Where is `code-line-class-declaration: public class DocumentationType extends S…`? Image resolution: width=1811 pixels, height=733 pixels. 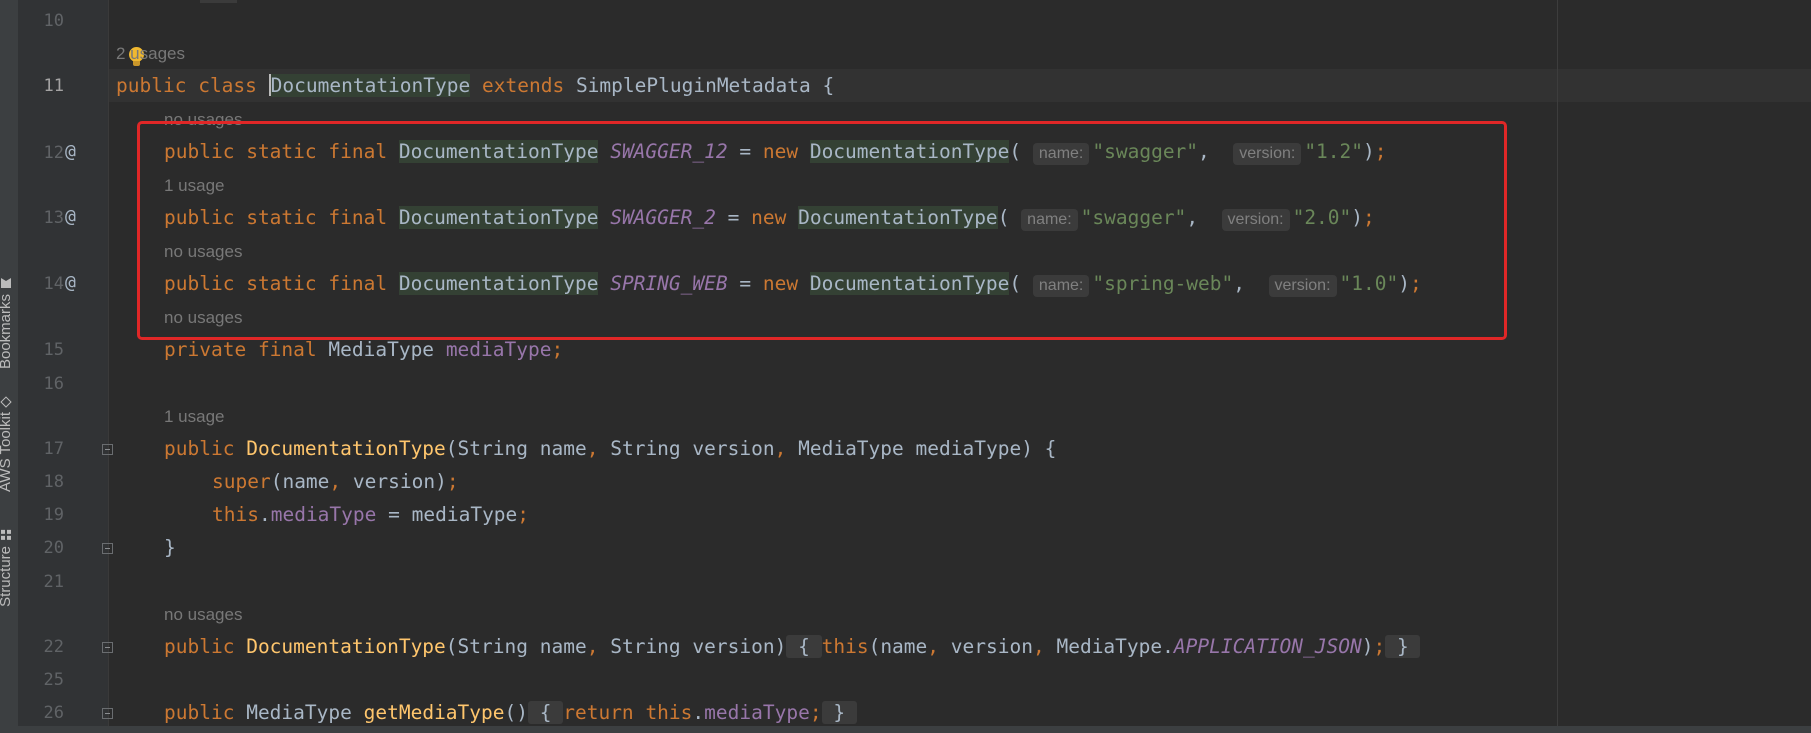 code-line-class-declaration: public class DocumentationType extends S… is located at coordinates (475, 86).